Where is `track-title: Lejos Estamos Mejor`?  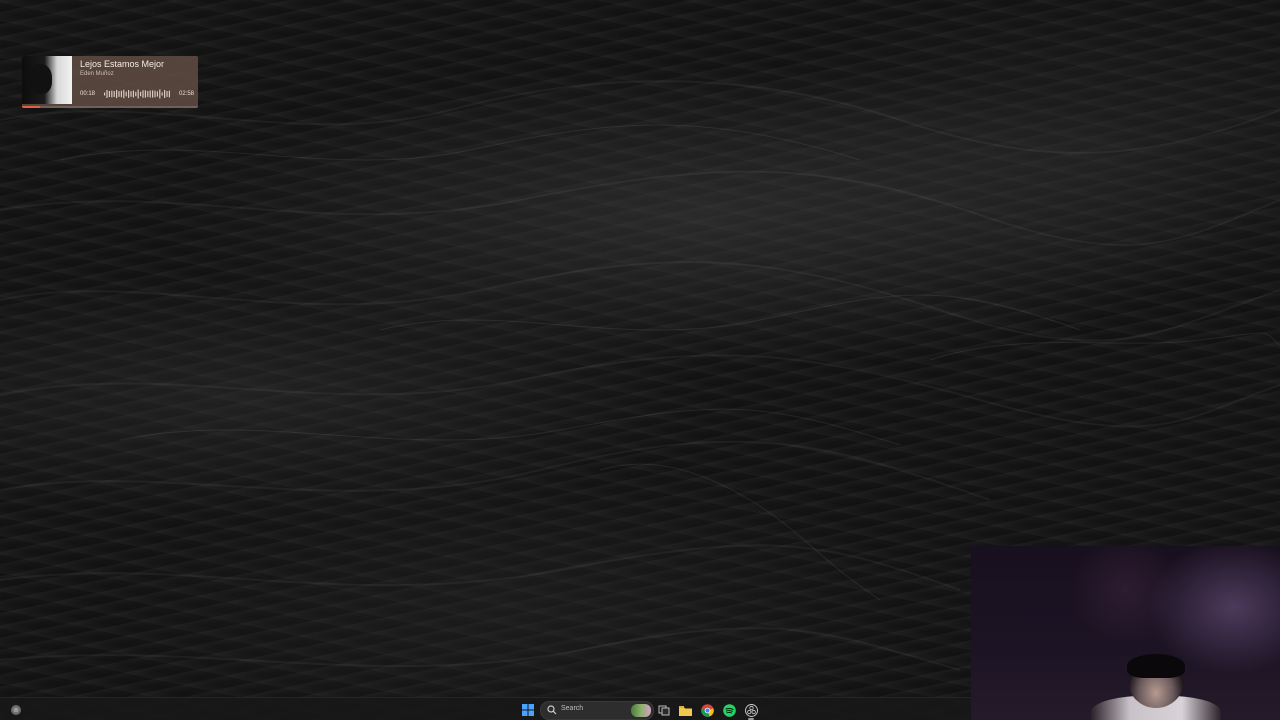
track-title: Lejos Estamos Mejor is located at coordinates (122, 64).